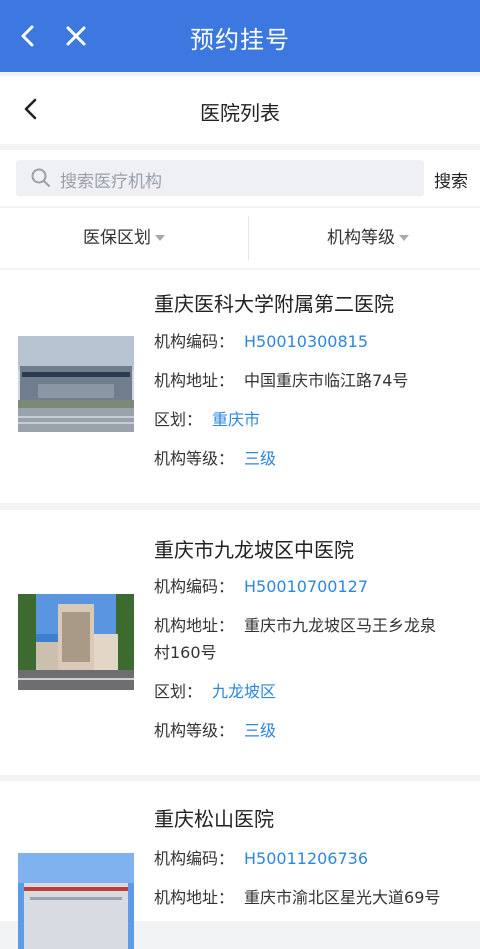 This screenshot has width=480, height=949. Describe the element at coordinates (340, 625) in the screenshot. I see `hospital-address: 重庆市九龙坡区马王乡龙泉` at that location.